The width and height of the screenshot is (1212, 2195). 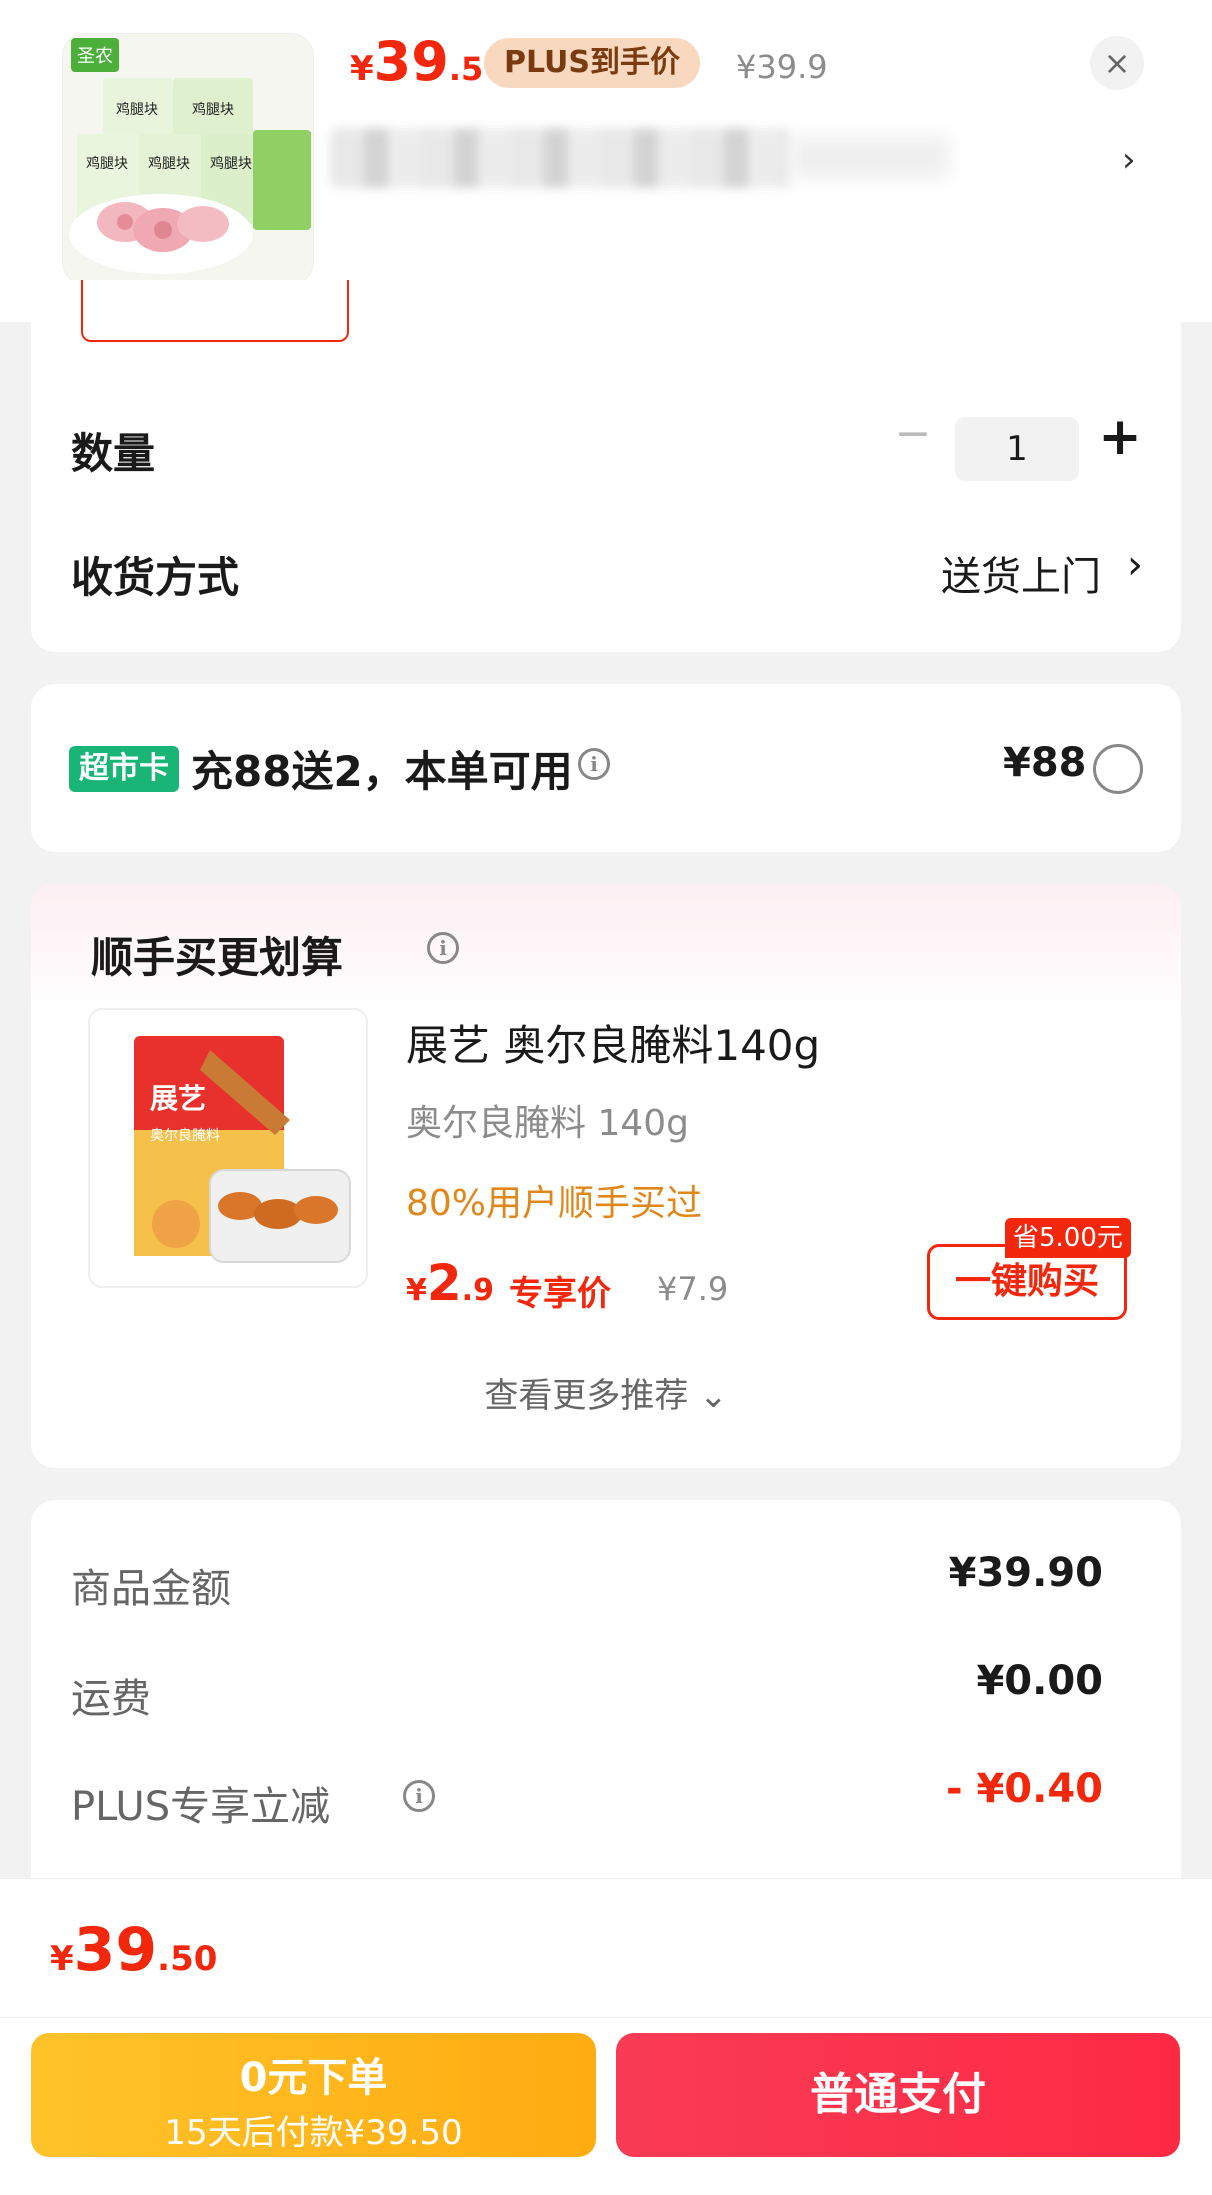 What do you see at coordinates (155, 577) in the screenshot?
I see `delivery-label: 收货方式` at bounding box center [155, 577].